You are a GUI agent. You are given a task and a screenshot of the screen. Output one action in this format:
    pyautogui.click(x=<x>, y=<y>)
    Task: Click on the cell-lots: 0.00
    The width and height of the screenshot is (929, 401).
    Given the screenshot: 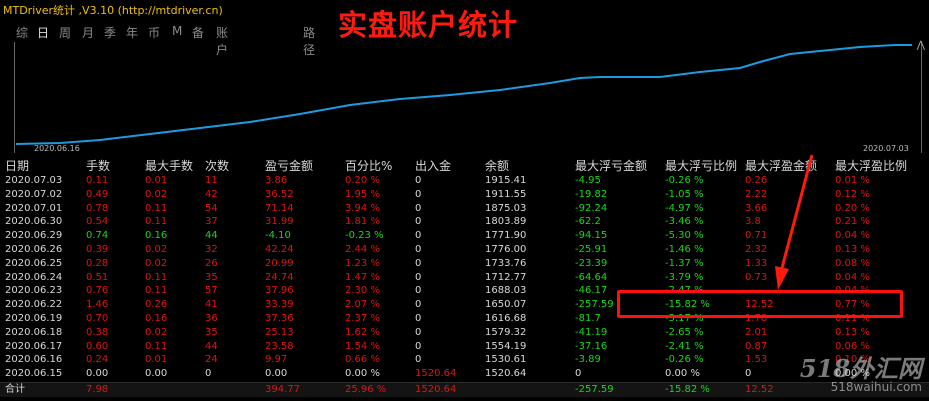 What is the action you would take?
    pyautogui.click(x=97, y=374)
    